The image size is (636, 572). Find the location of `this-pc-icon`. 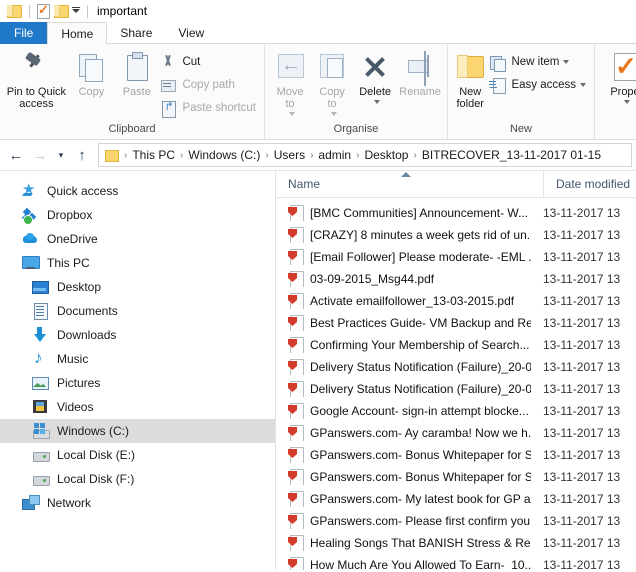

this-pc-icon is located at coordinates (31, 263).